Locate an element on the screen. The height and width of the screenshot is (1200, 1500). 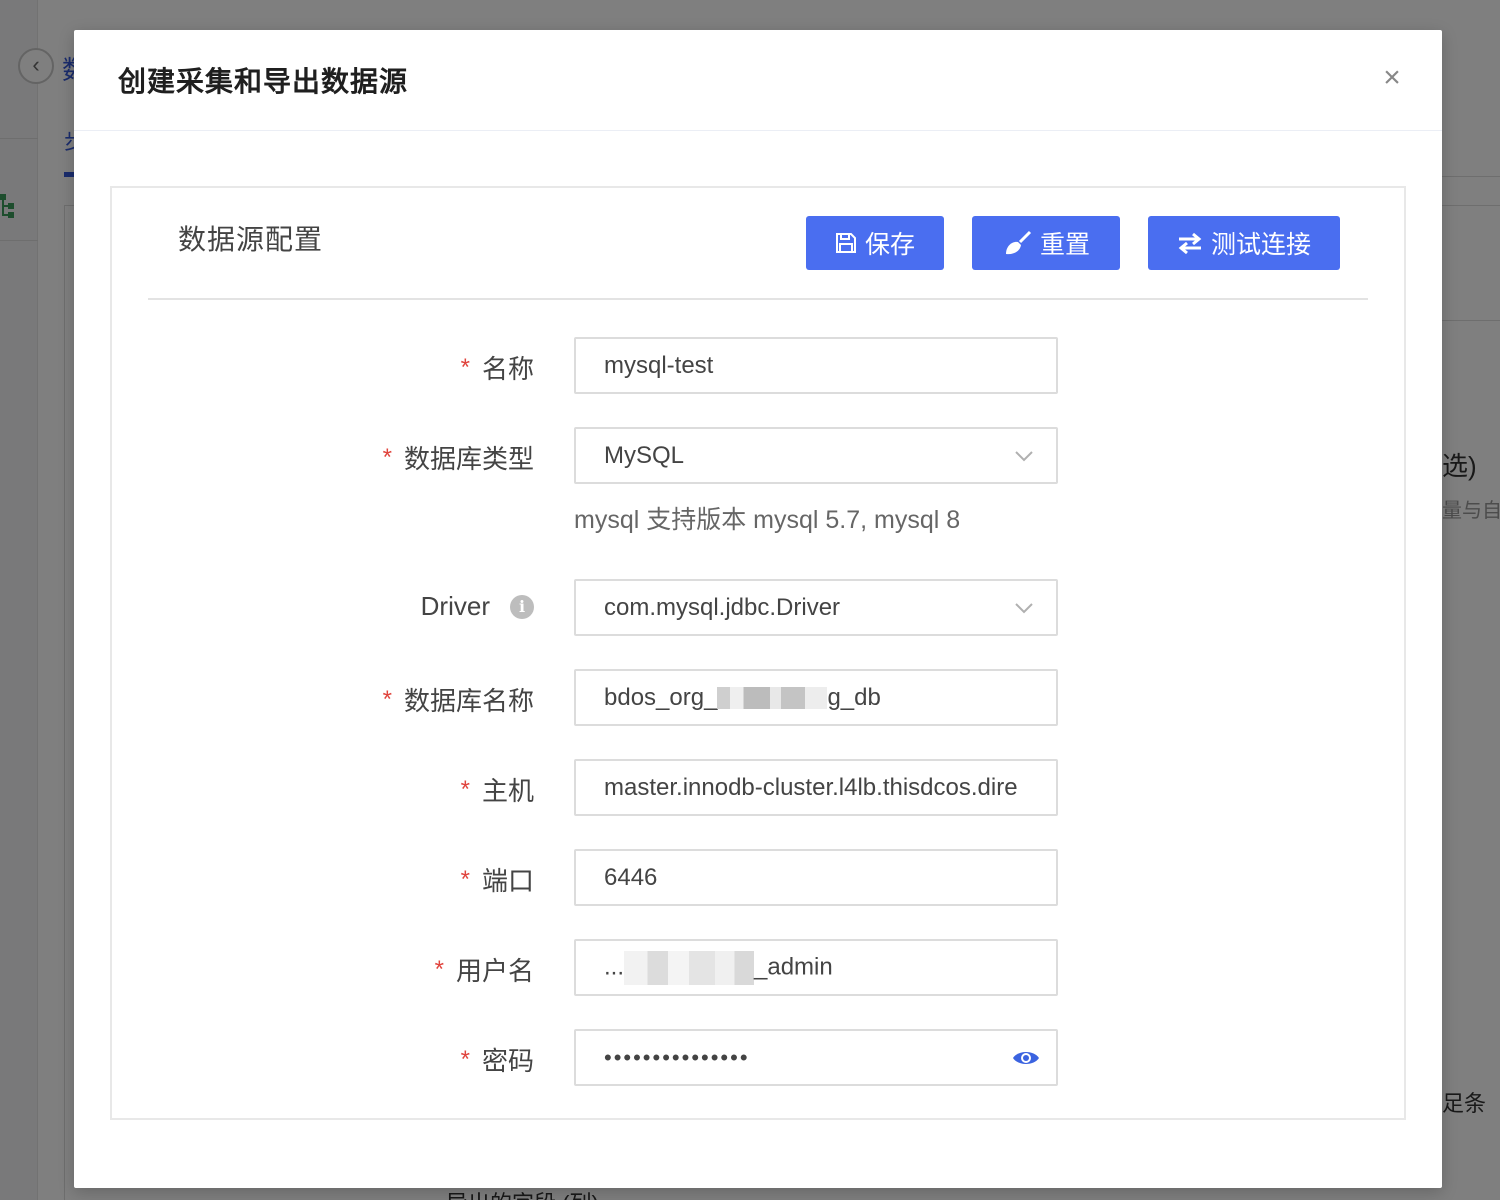
db-type-label: * 数据库类型 is located at coordinates (458, 457).